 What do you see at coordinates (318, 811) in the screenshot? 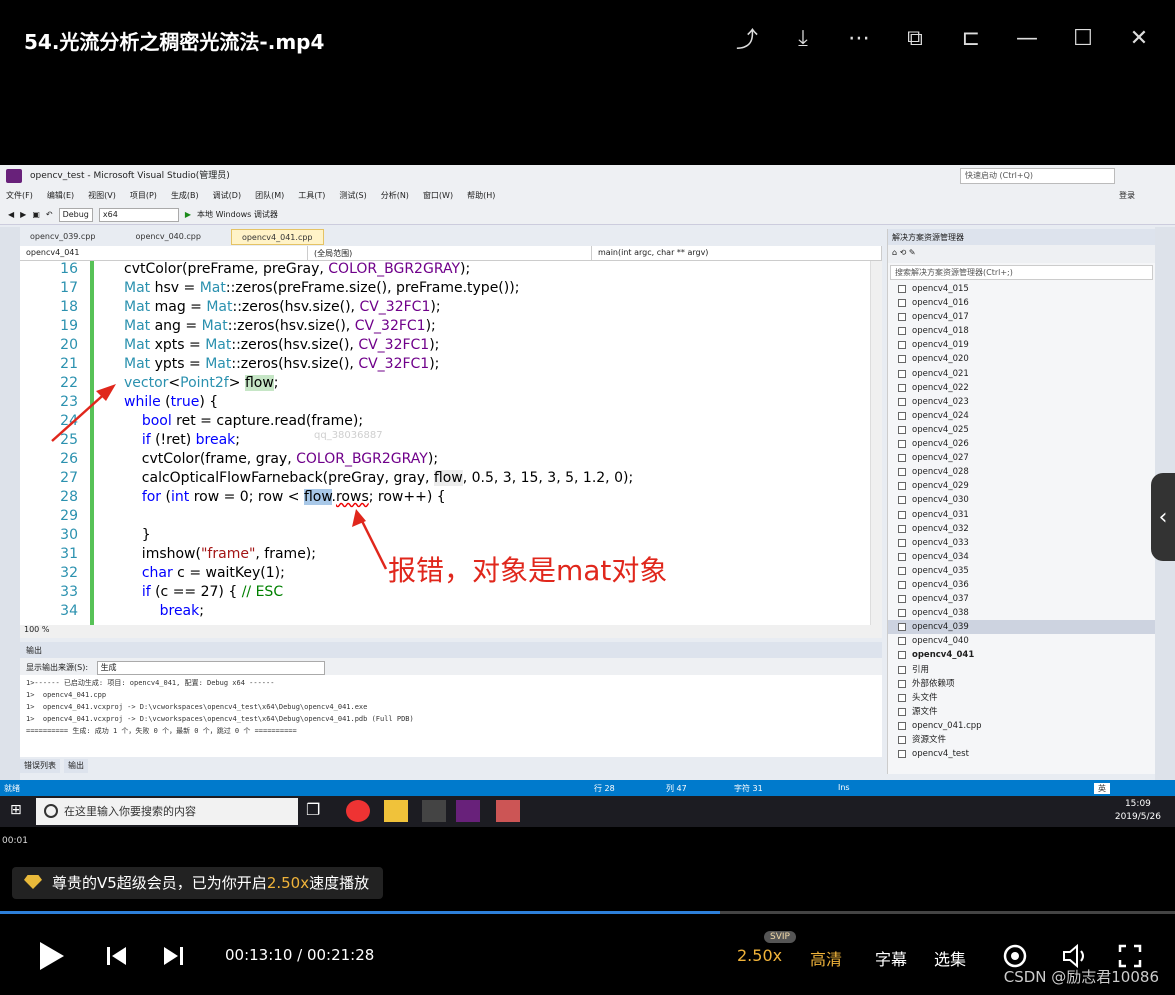
I see `task-view-icon: ❐` at bounding box center [318, 811].